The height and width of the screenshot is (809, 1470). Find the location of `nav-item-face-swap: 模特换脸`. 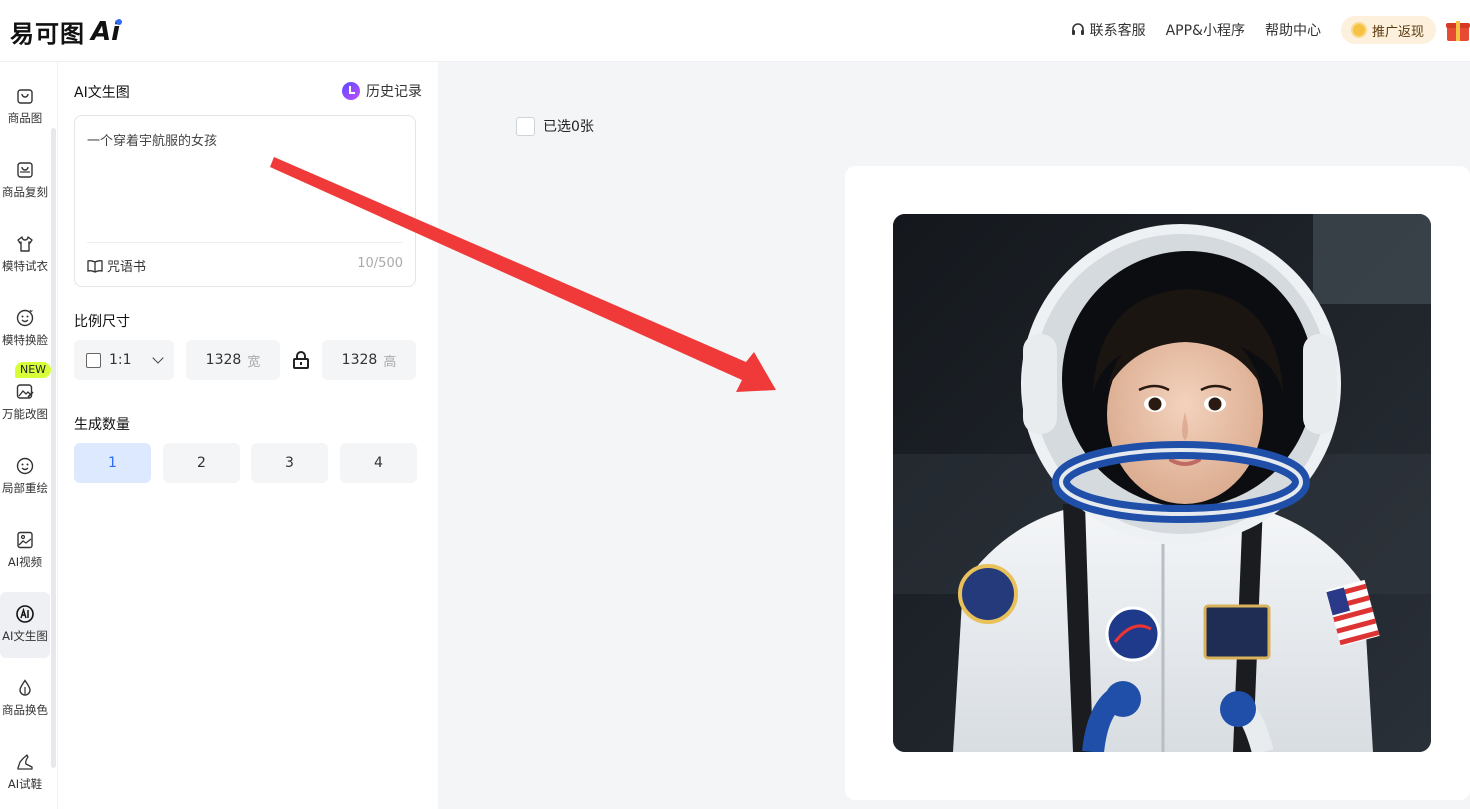

nav-item-face-swap: 模特换脸 is located at coordinates (25, 334).